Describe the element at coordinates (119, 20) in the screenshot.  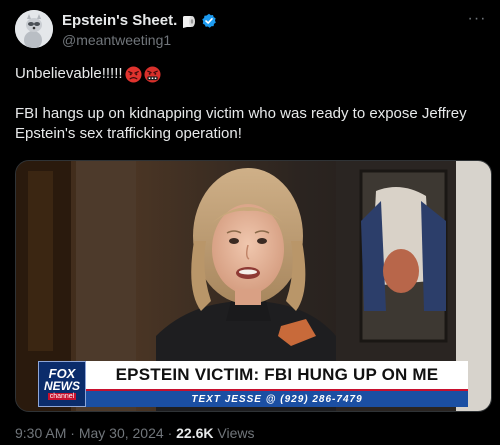
I see `author-display-name: Epstein's Sheet.` at that location.